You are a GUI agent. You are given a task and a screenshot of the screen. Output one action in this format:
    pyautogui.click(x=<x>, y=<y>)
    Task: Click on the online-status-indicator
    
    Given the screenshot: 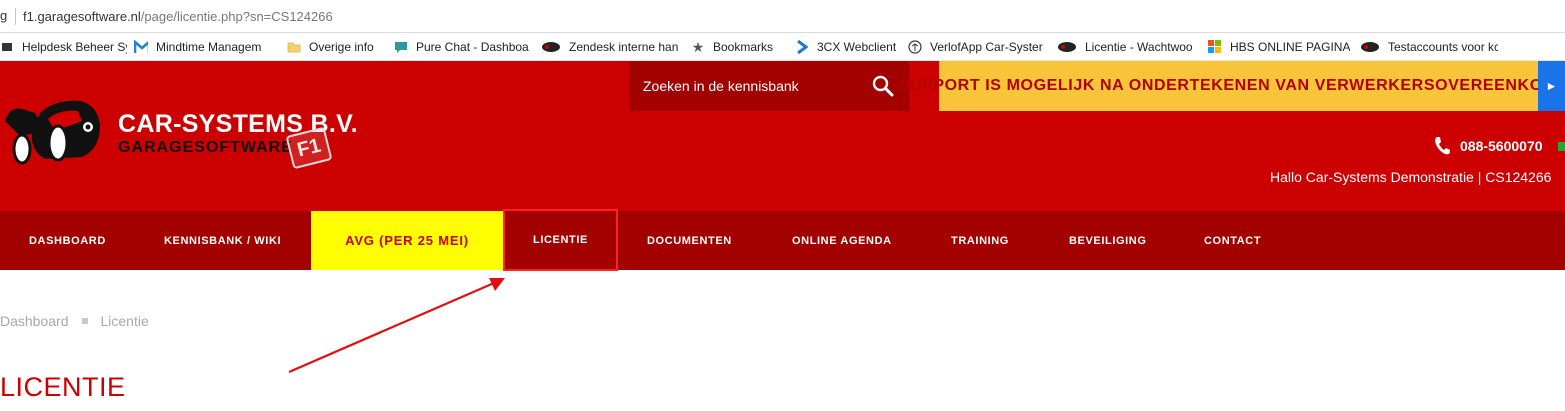 What is the action you would take?
    pyautogui.click(x=1561, y=146)
    